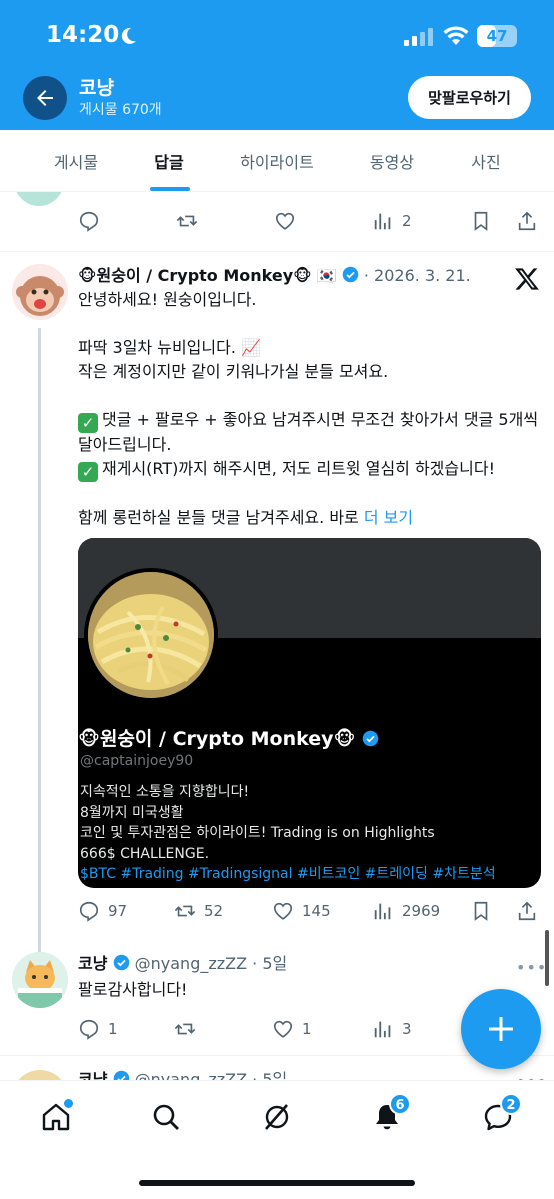  I want to click on views-count: 2, so click(407, 221).